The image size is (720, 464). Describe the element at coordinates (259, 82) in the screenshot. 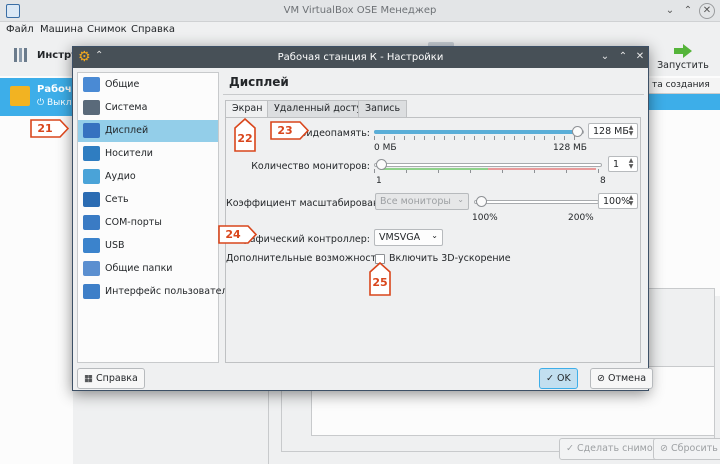

I see `section-title: Дисплей` at that location.